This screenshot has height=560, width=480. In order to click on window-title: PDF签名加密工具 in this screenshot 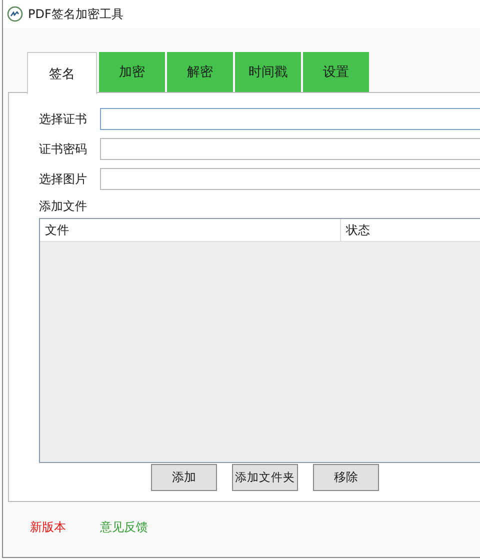, I will do `click(76, 14)`.